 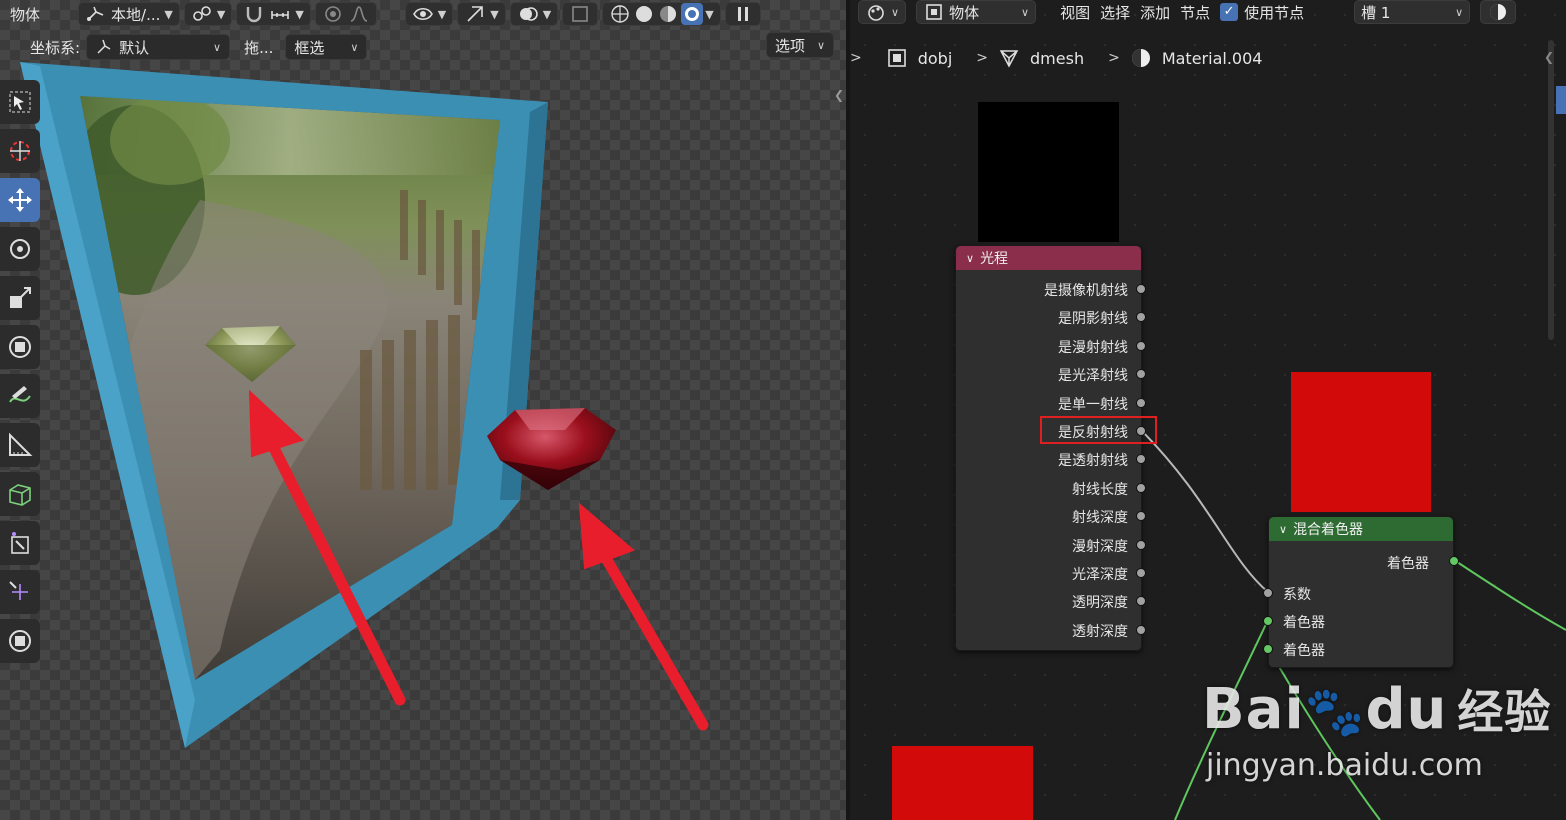 I want to click on tool-scale, so click(x=20, y=298).